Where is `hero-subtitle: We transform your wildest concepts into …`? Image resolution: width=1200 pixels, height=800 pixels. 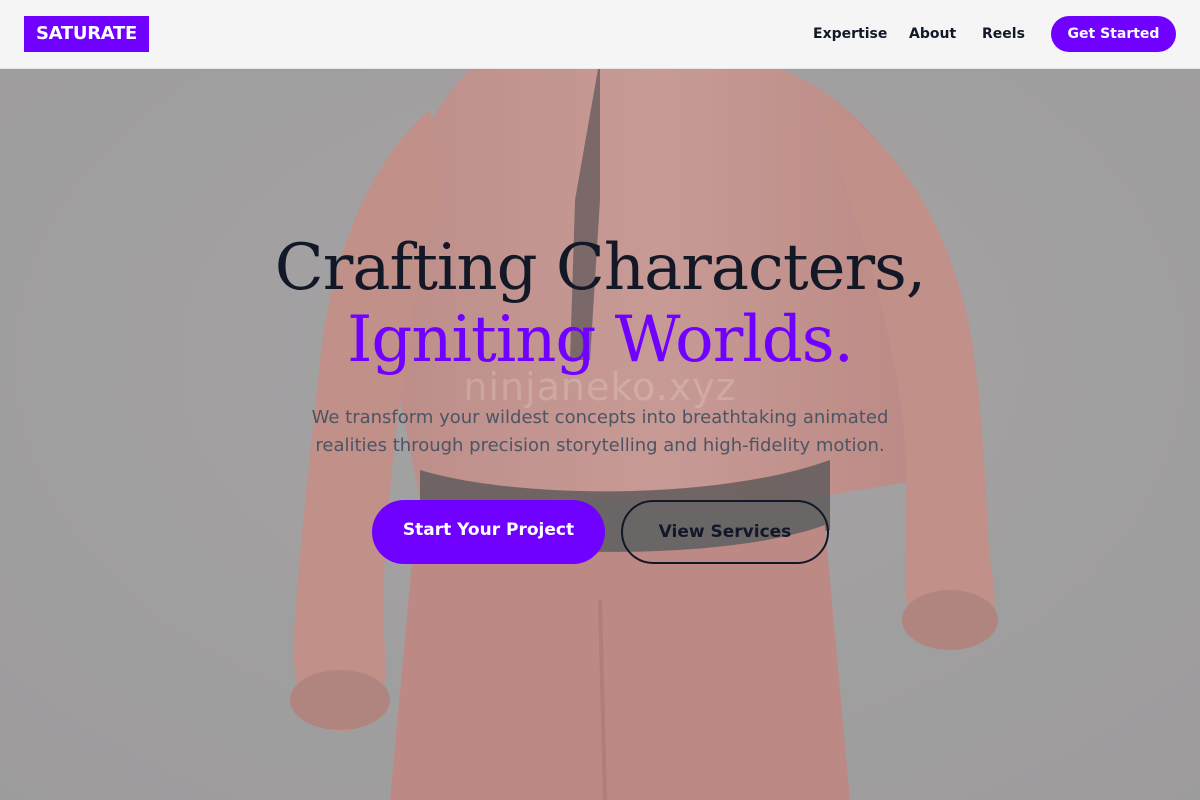 hero-subtitle: We transform your wildest concepts into … is located at coordinates (600, 432).